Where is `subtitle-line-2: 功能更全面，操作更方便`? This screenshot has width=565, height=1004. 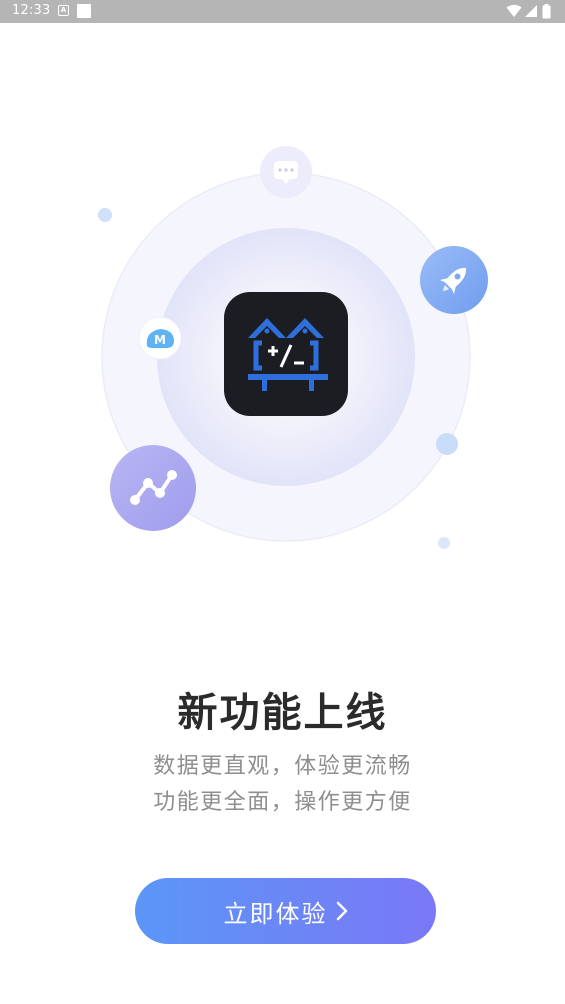
subtitle-line-2: 功能更全面，操作更方便 is located at coordinates (282, 802).